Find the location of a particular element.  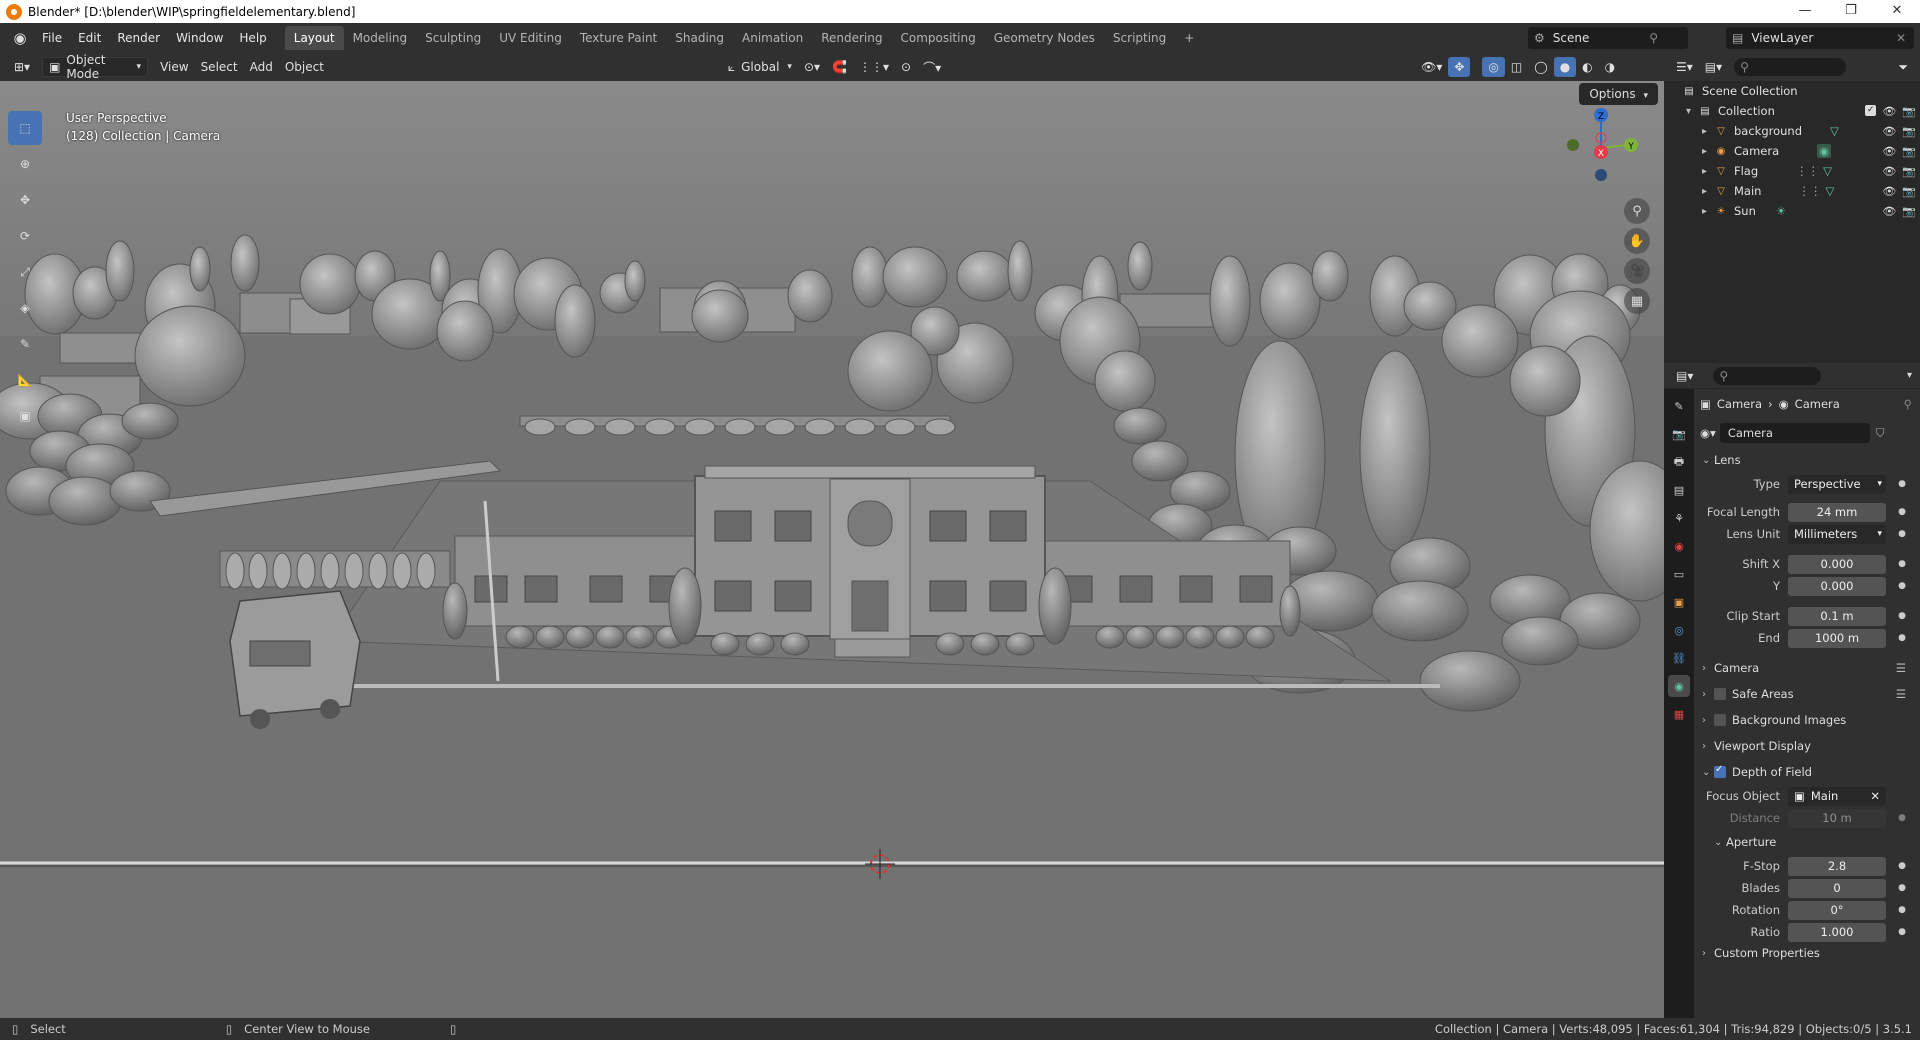

pan-hand-icon: ✋ is located at coordinates (1637, 241).